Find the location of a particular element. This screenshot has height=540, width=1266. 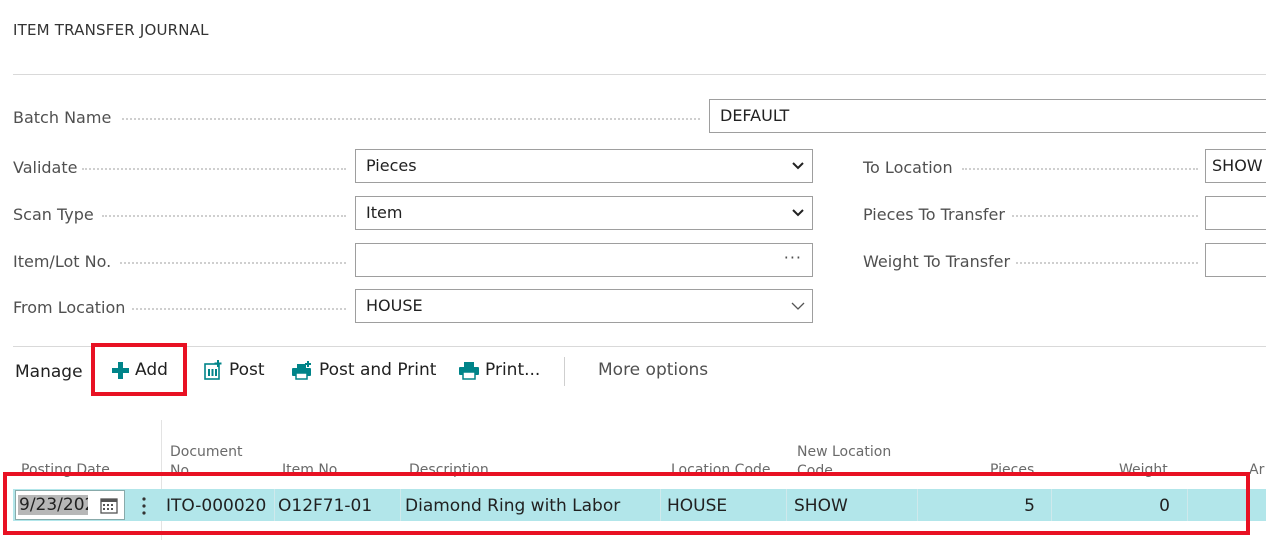

from-location-label: From Location is located at coordinates (69, 307).